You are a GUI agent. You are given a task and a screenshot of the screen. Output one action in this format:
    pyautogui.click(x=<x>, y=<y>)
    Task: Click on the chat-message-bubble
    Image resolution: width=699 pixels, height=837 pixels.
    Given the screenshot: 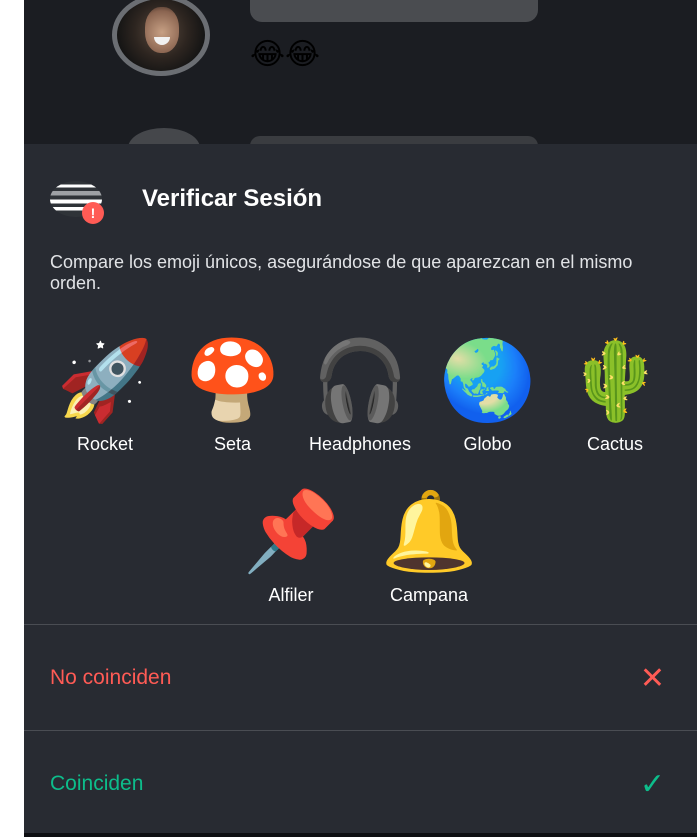 What is the action you would take?
    pyautogui.click(x=394, y=11)
    